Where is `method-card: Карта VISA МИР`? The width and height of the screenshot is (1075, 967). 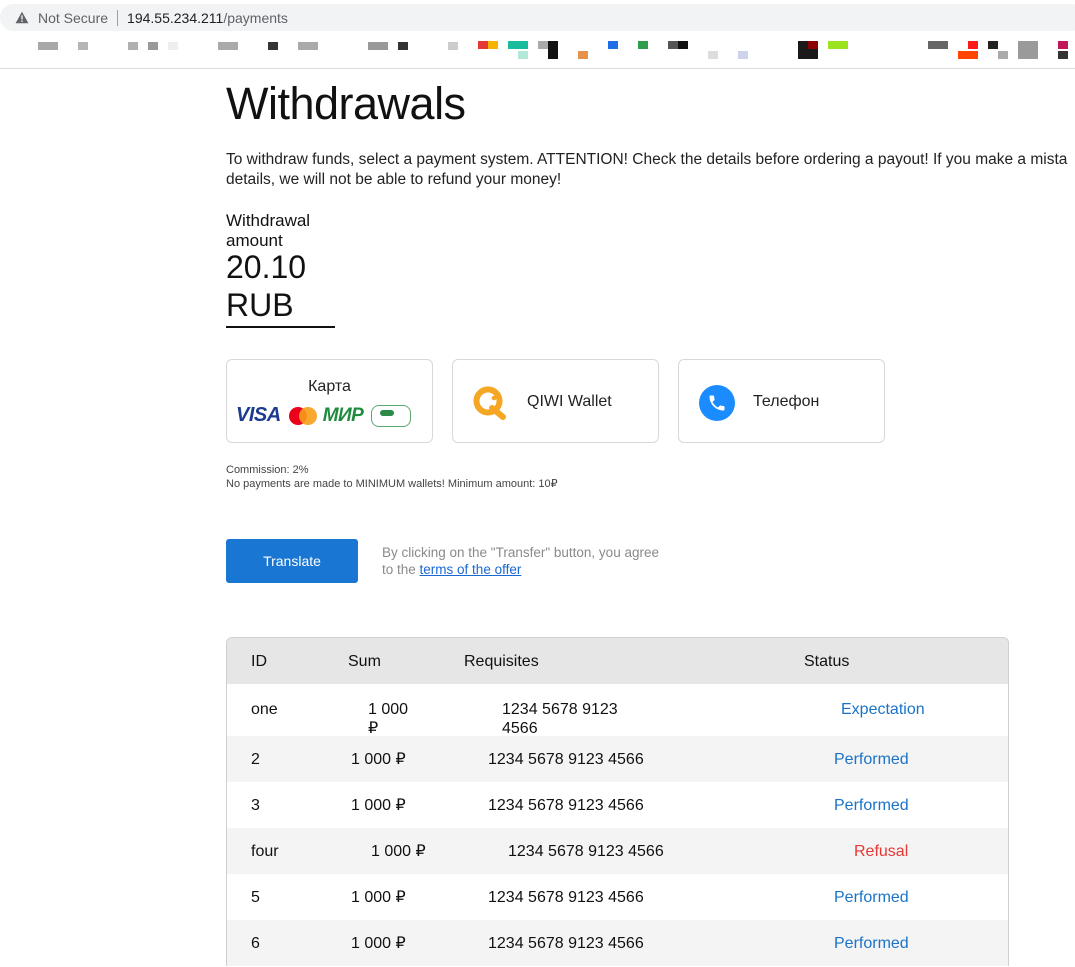 method-card: Карта VISA МИР is located at coordinates (329, 401).